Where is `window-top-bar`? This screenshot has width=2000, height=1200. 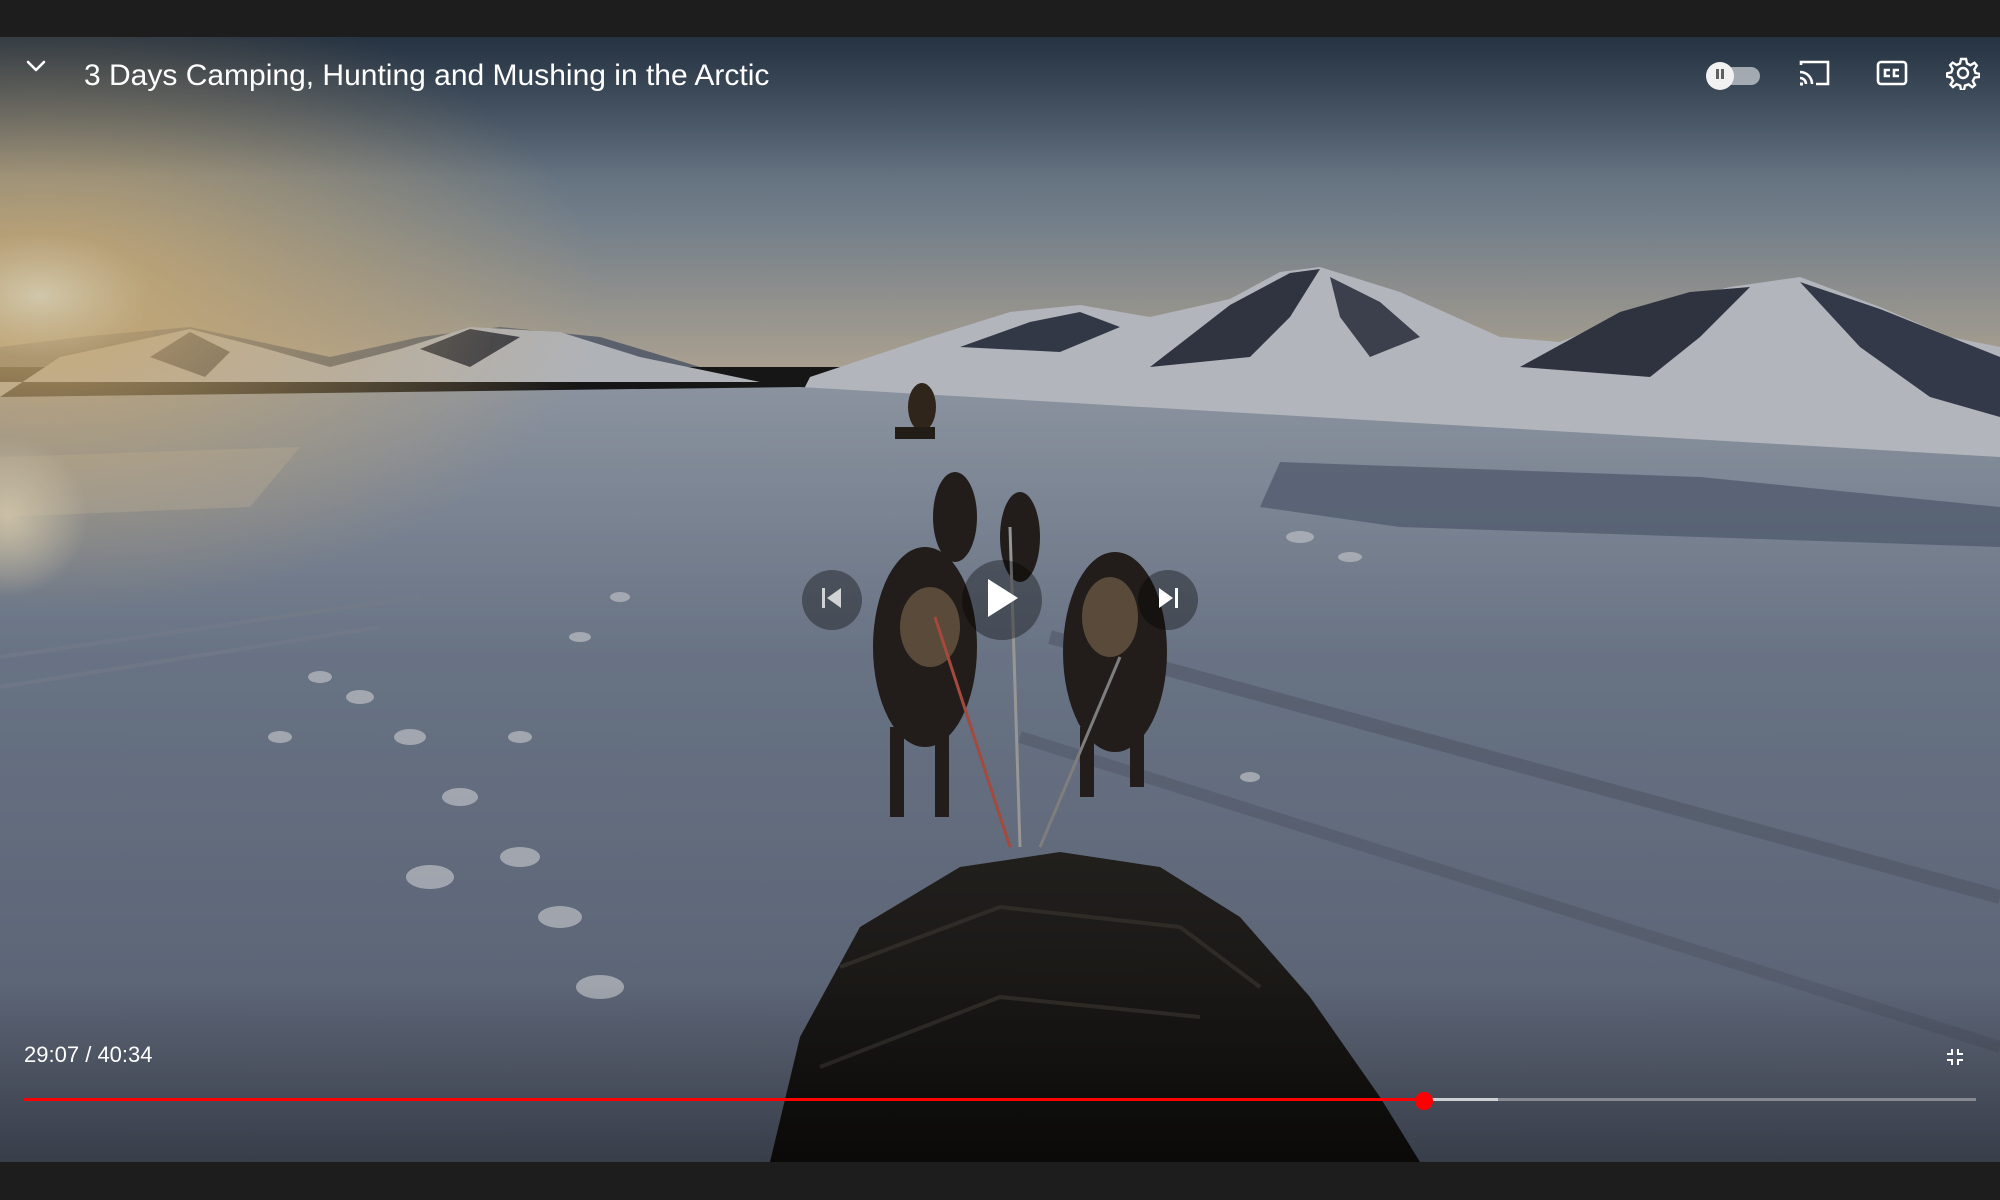
window-top-bar is located at coordinates (1000, 18).